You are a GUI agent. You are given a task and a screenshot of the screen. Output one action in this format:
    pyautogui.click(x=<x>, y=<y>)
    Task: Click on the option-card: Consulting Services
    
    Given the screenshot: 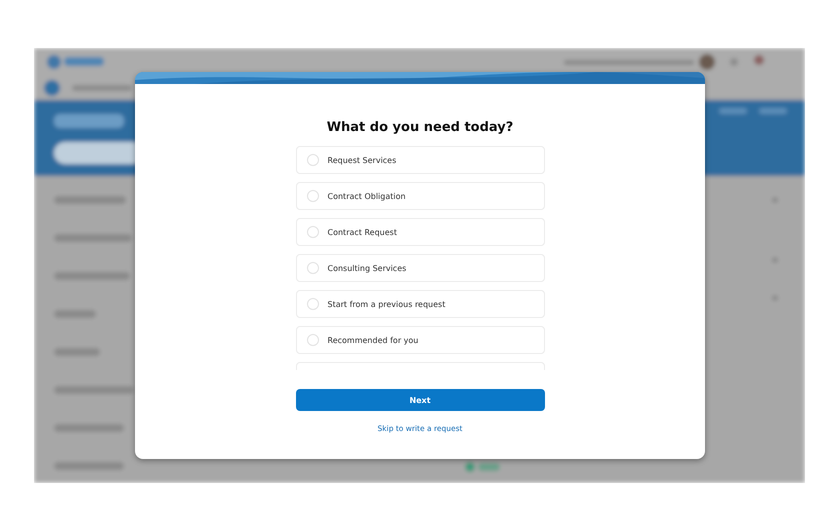 What is the action you would take?
    pyautogui.click(x=420, y=268)
    